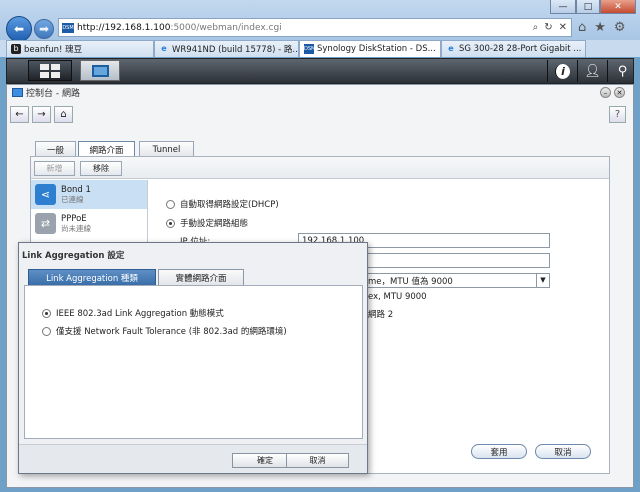  Describe the element at coordinates (53, 94) in the screenshot. I see `breadcrumb-text: 控制台 - 網路` at that location.